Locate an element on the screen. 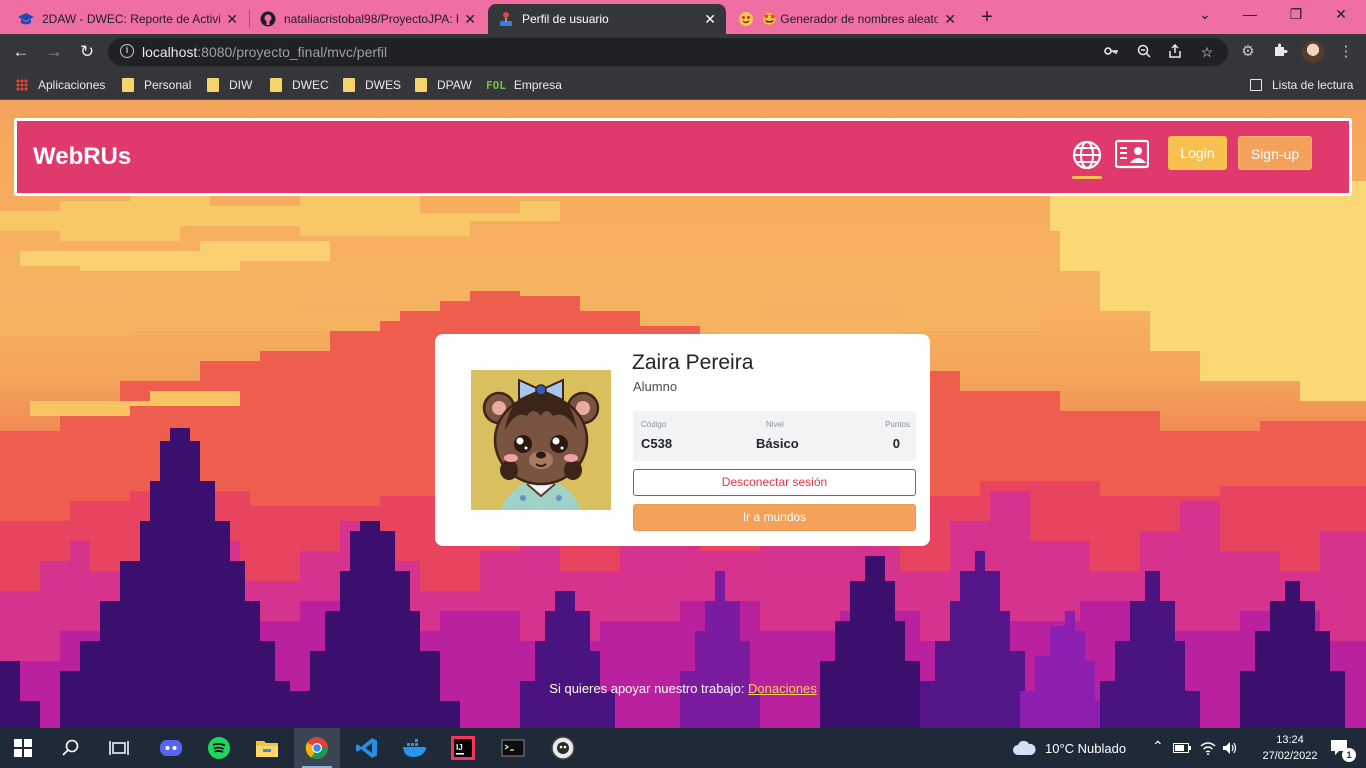 This screenshot has height=768, width=1366. tab-search-chevron-icon: ⌄ is located at coordinates (1205, 14).